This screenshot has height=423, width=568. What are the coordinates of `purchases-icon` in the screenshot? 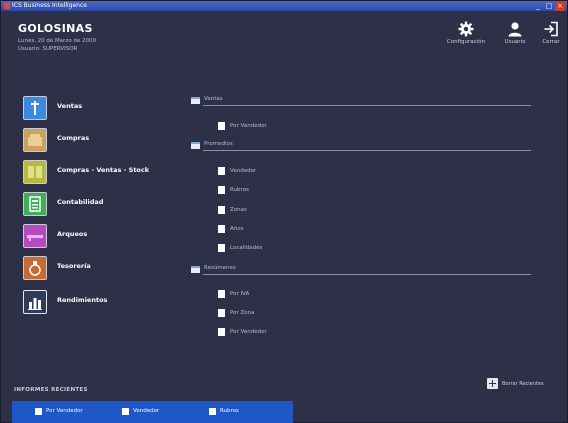 It's located at (35, 140).